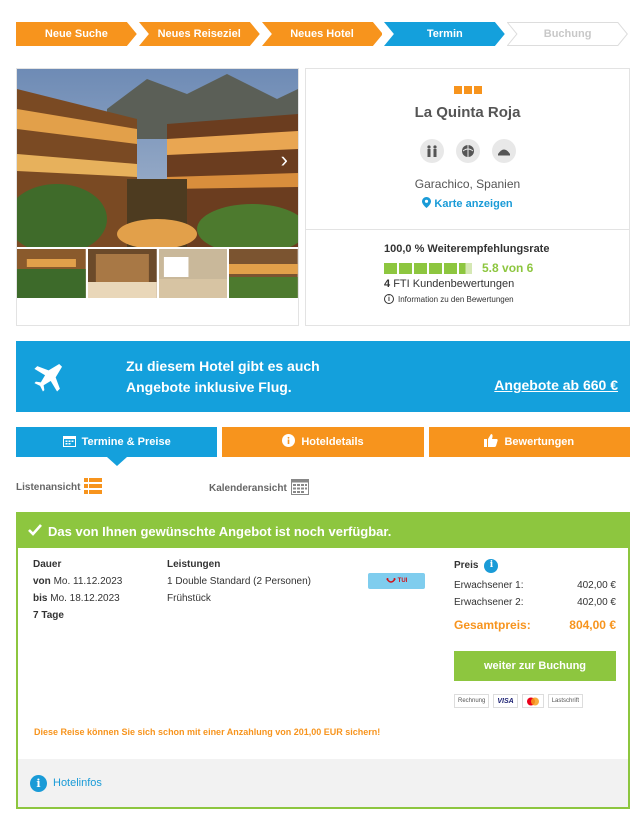  What do you see at coordinates (69, 442) in the screenshot?
I see `calendar-icon` at bounding box center [69, 442].